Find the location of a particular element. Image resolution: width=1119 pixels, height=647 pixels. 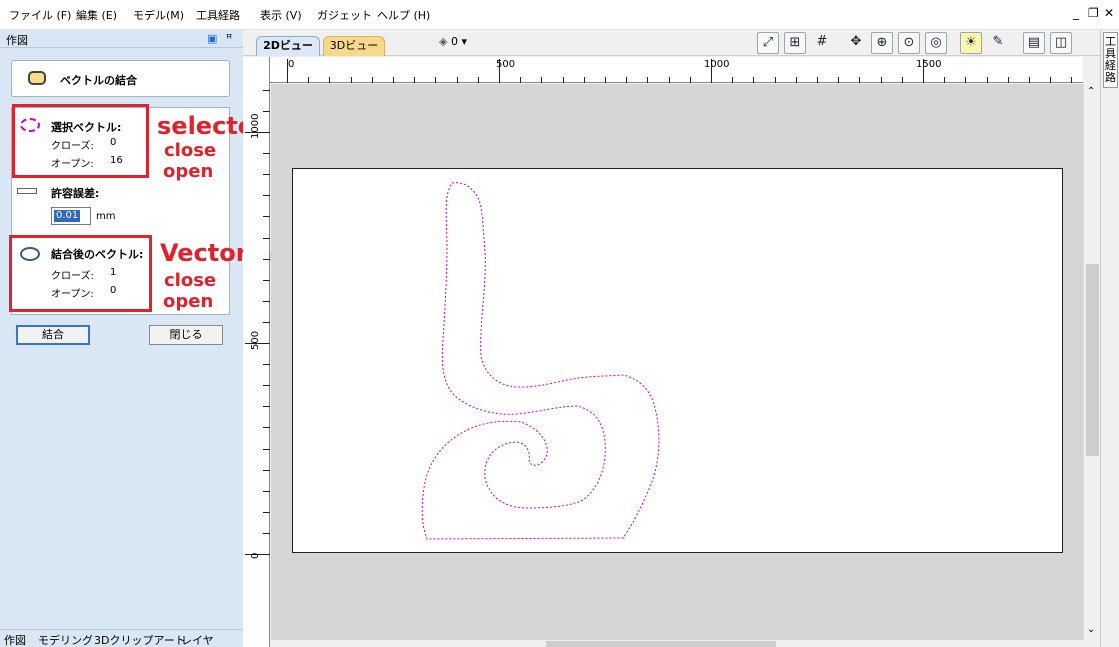

ruler-v-label-0: 0 is located at coordinates (255, 555).